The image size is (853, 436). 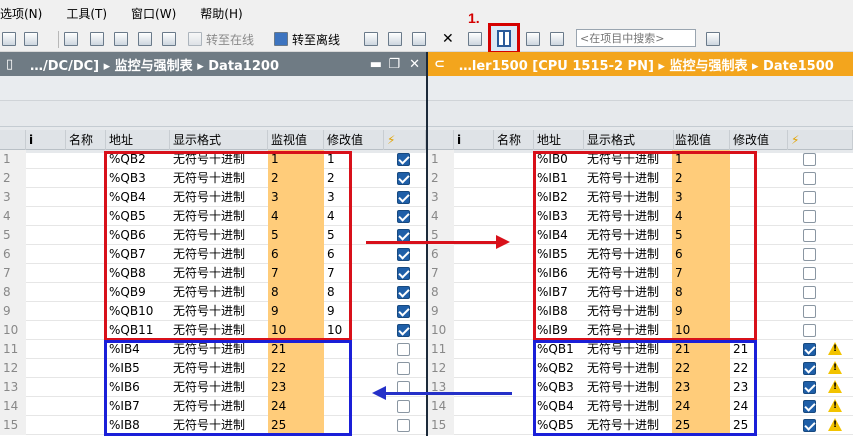 What do you see at coordinates (145, 39) in the screenshot?
I see `simulate-icon` at bounding box center [145, 39].